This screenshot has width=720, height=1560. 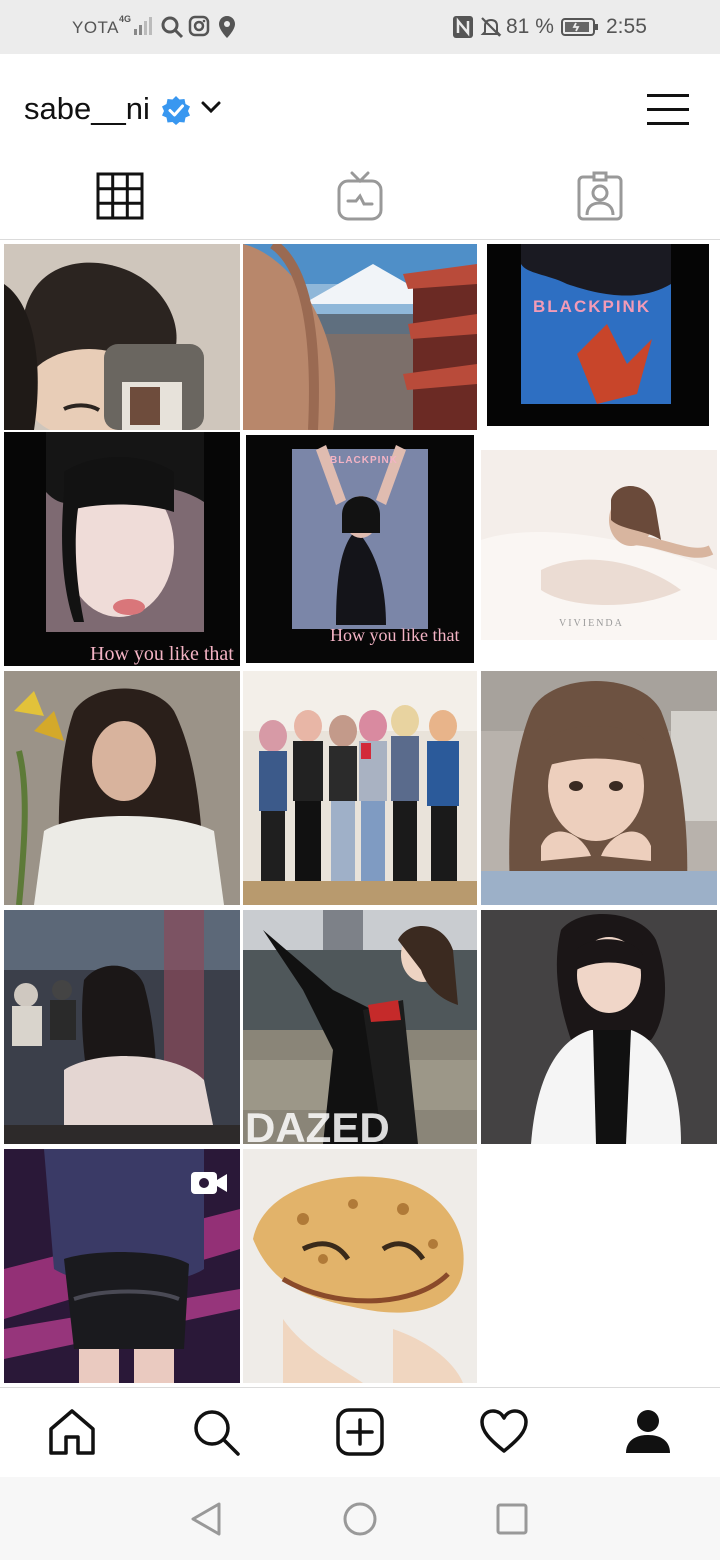 I want to click on post-tile: BLACKPINK How you like that, so click(x=360, y=549).